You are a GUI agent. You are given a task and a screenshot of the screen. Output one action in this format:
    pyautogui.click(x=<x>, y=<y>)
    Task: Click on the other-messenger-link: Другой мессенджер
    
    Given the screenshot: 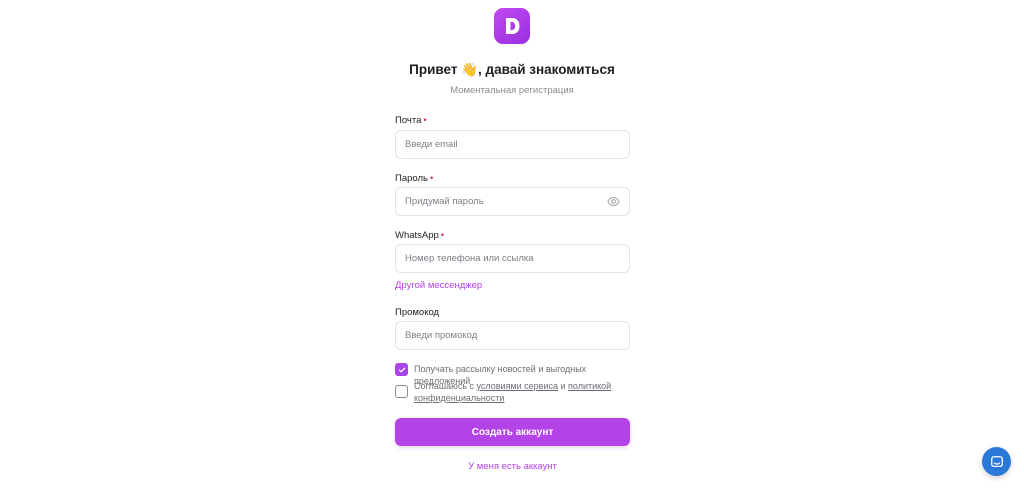 What is the action you would take?
    pyautogui.click(x=438, y=285)
    